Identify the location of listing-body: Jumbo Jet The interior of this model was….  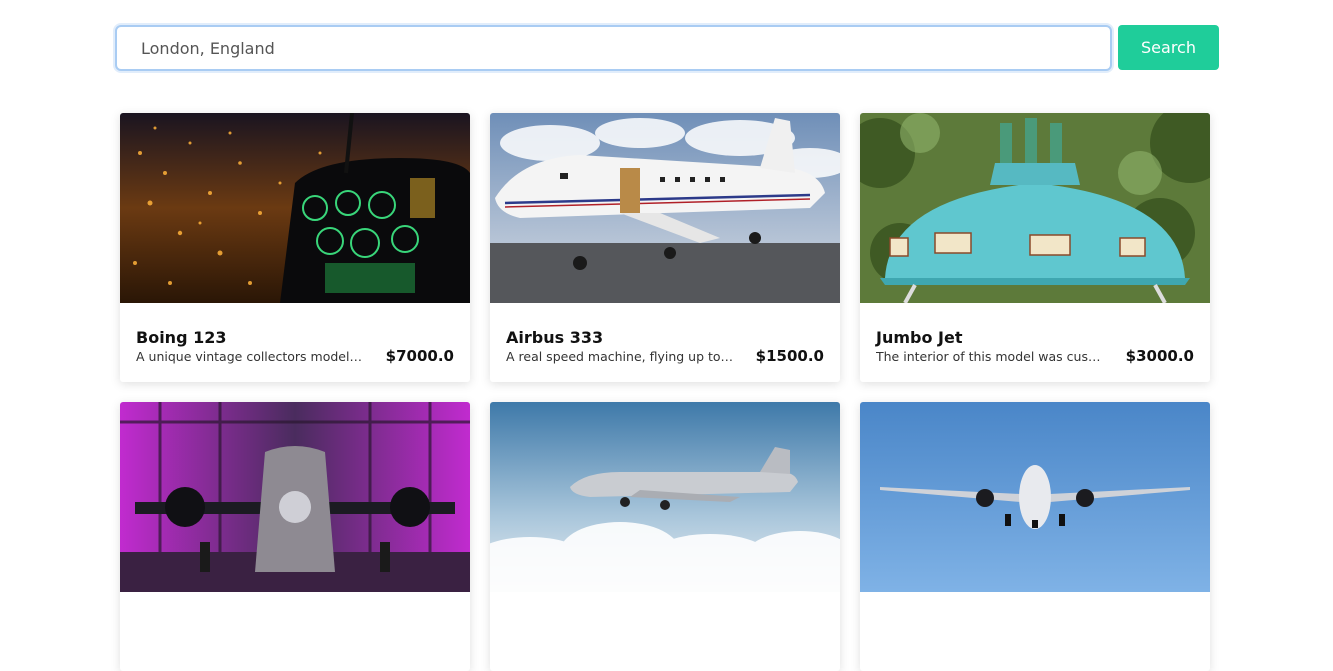
(1035, 334).